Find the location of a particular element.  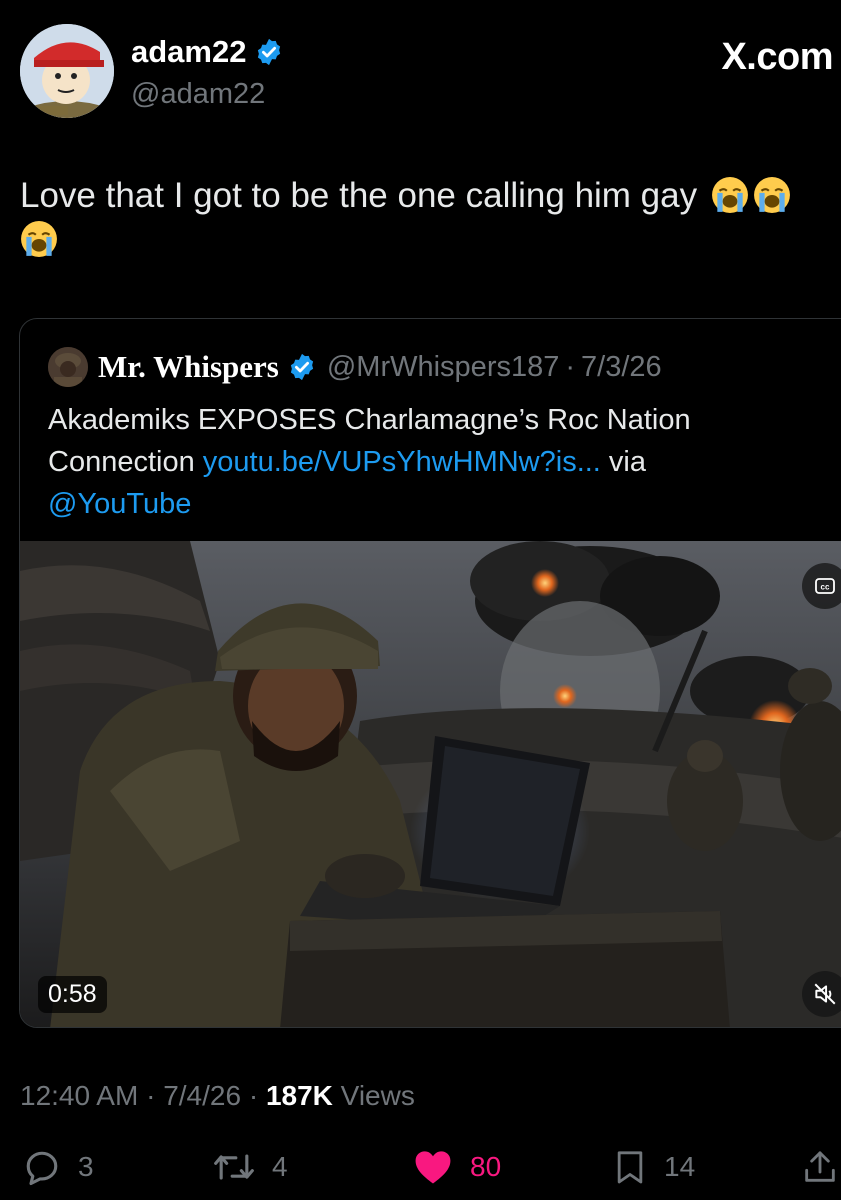

quoted-post-header: Mr. Whispers @MrWhispers187 · 7/3/26 is located at coordinates (355, 367).